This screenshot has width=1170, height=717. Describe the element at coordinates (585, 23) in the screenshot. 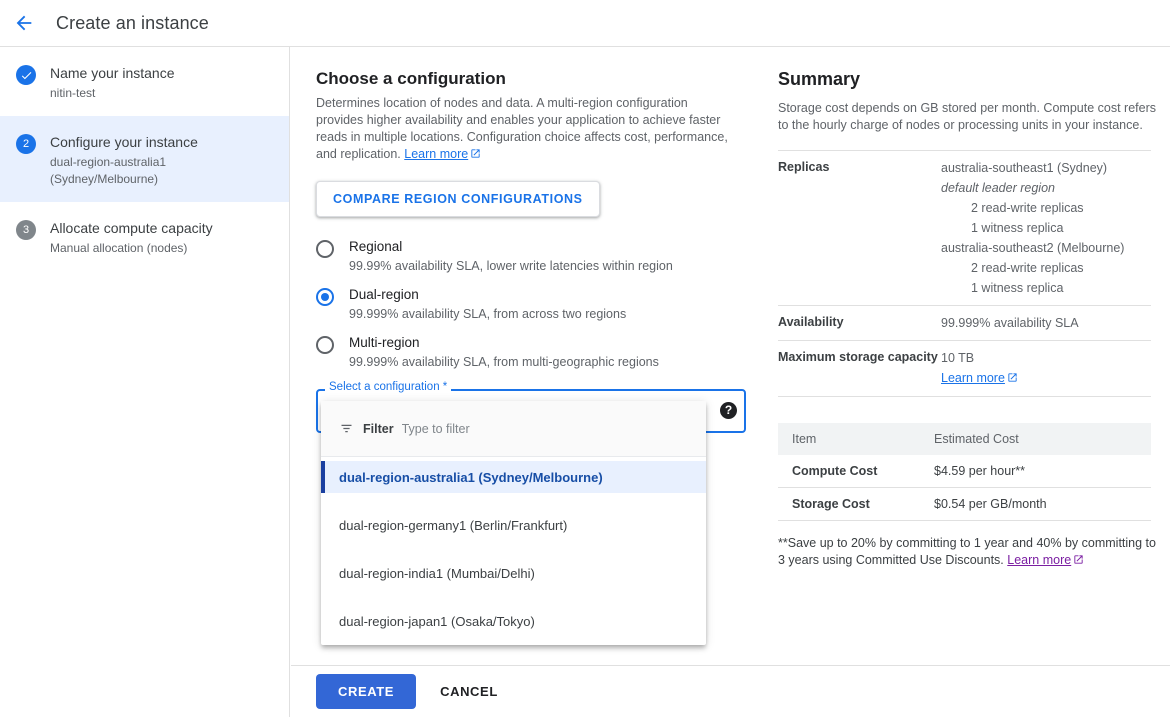

I see `page-header: Create an instance` at that location.